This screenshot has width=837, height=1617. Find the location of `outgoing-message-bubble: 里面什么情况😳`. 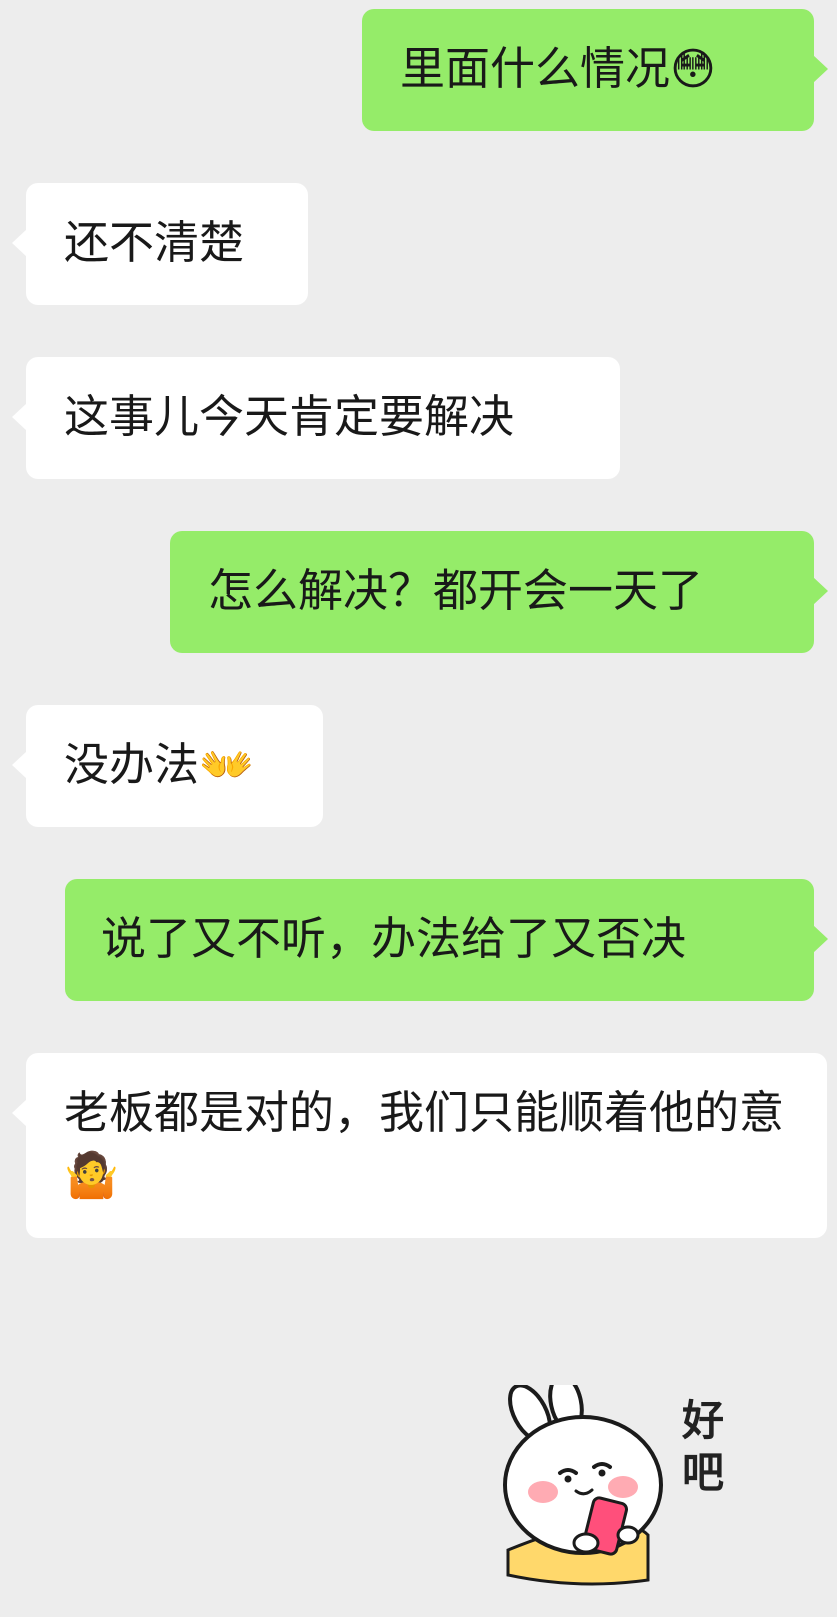

outgoing-message-bubble: 里面什么情况😳 is located at coordinates (595, 70).